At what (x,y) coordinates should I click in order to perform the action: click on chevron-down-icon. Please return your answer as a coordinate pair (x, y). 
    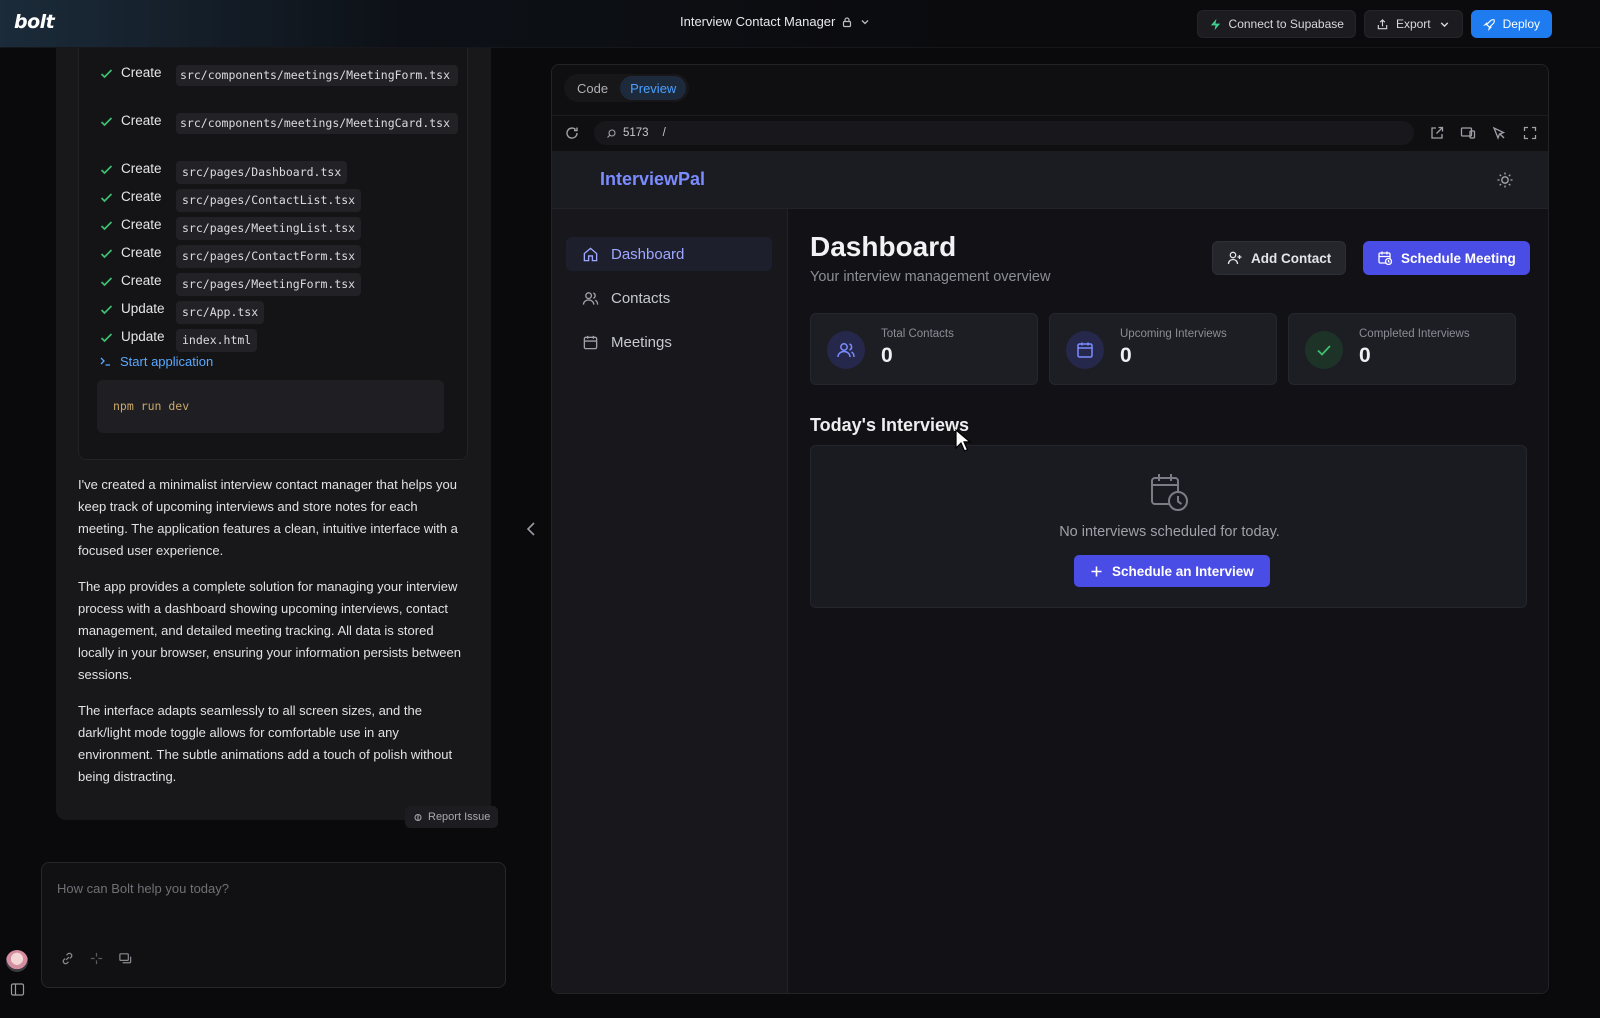
    Looking at the image, I should click on (1444, 24).